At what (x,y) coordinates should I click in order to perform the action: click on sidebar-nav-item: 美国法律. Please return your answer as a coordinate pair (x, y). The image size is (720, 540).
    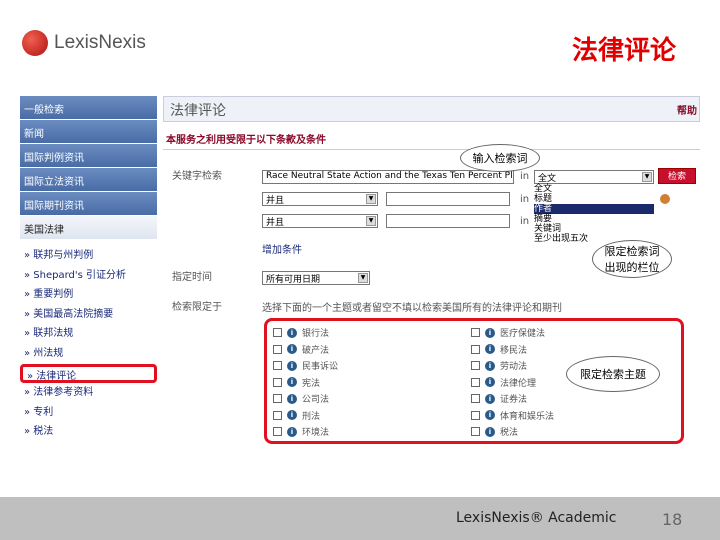
    Looking at the image, I should click on (88, 227).